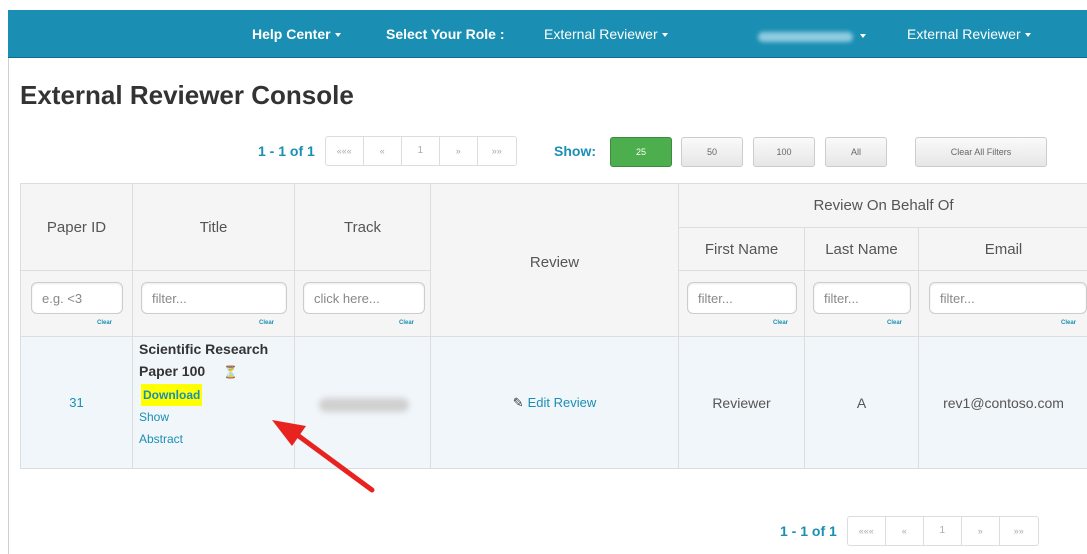 The width and height of the screenshot is (1087, 554). What do you see at coordinates (363, 227) in the screenshot?
I see `header-track: Track` at bounding box center [363, 227].